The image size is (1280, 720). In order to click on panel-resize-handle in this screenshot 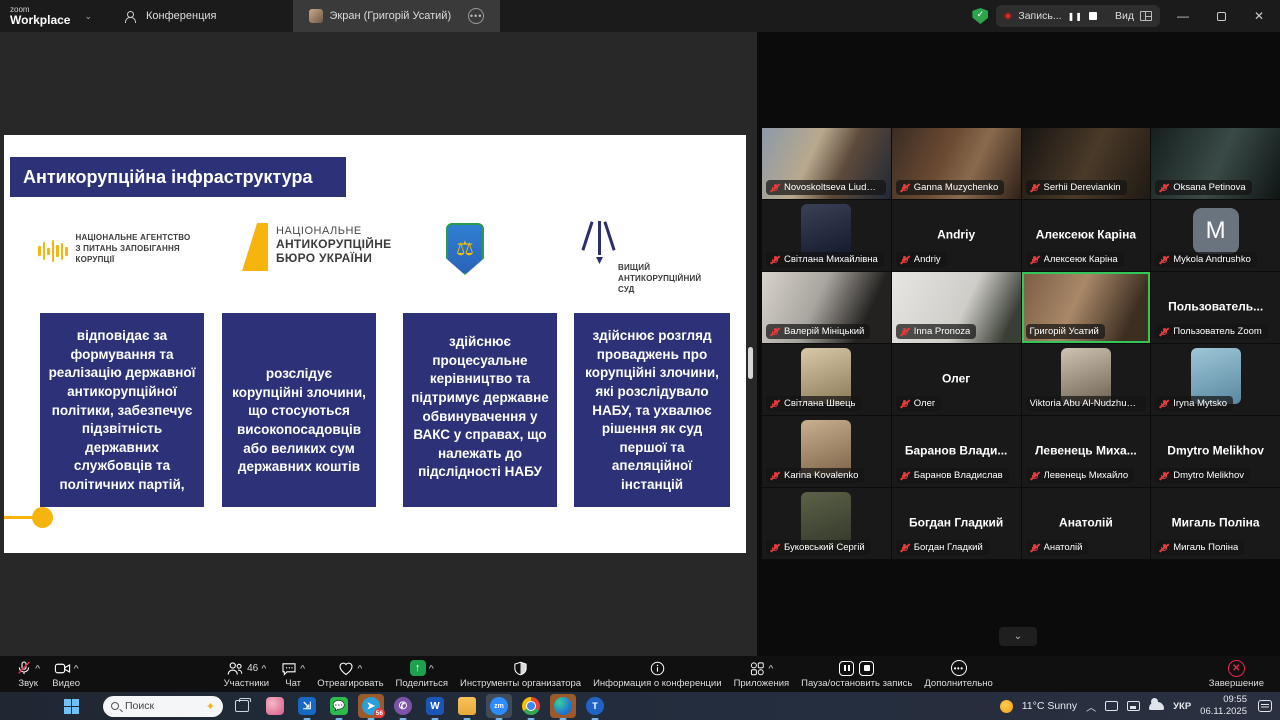, I will do `click(750, 363)`.